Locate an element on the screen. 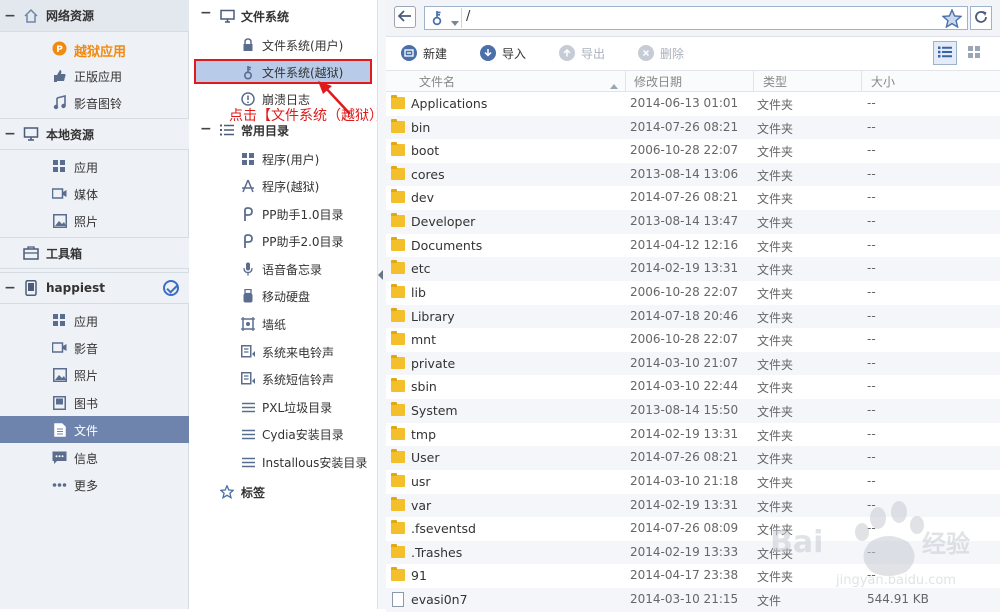  table-row: mnt 2006-10-28 22:07 文件夹 -- is located at coordinates (693, 340).